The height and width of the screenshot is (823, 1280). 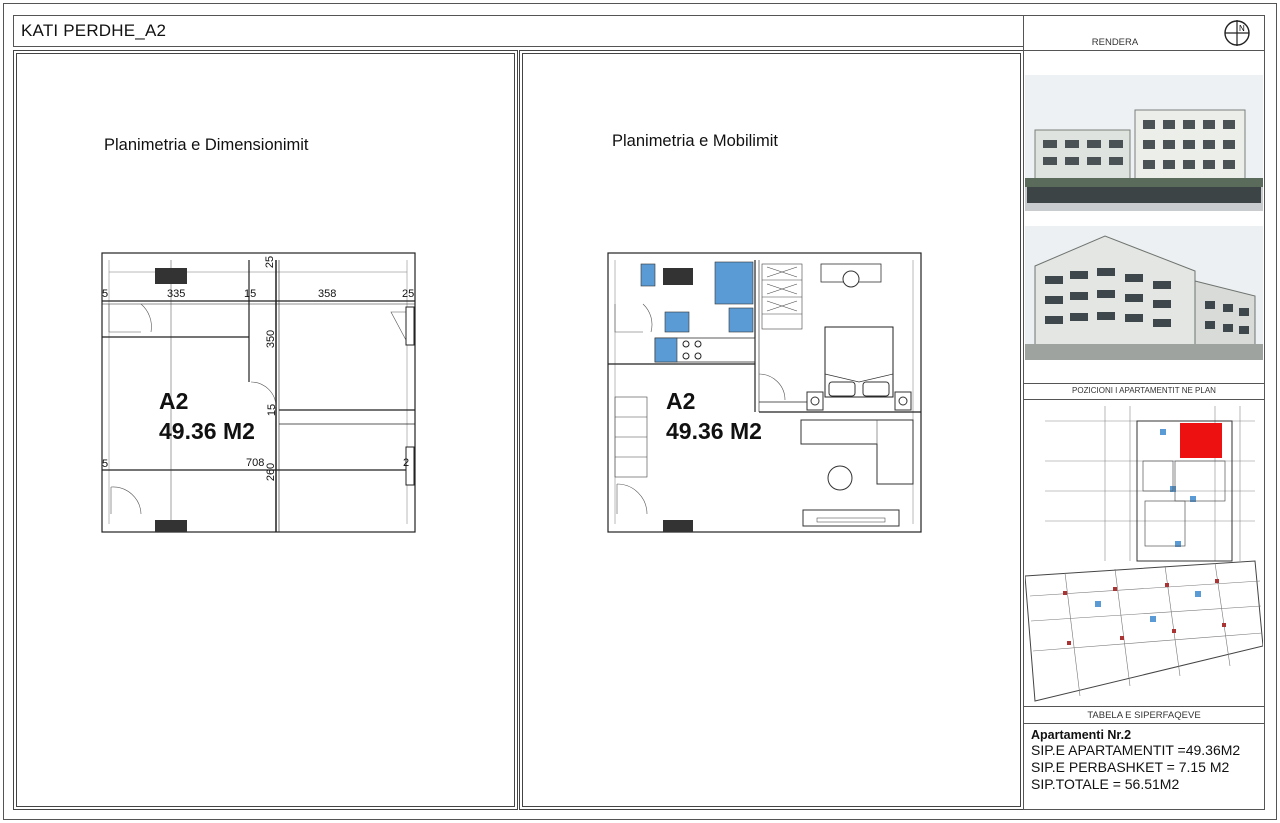 I want to click on dim-25-top: 25, so click(x=270, y=262).